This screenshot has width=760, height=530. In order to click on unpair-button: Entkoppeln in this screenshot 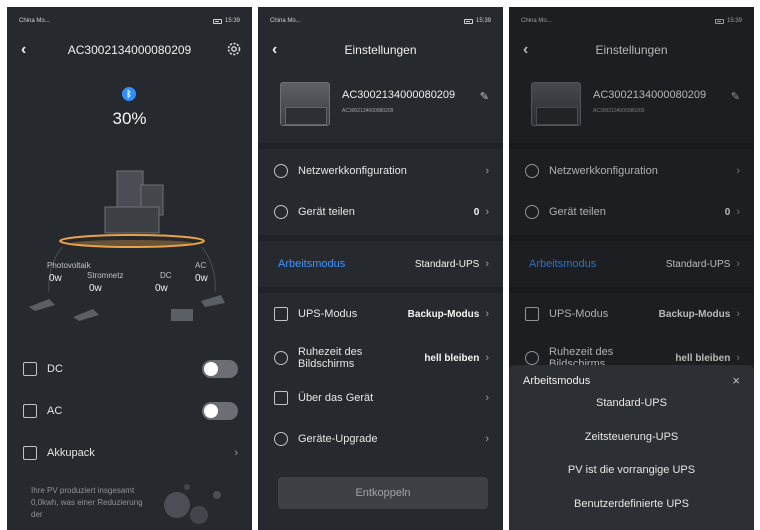, I will do `click(383, 493)`.